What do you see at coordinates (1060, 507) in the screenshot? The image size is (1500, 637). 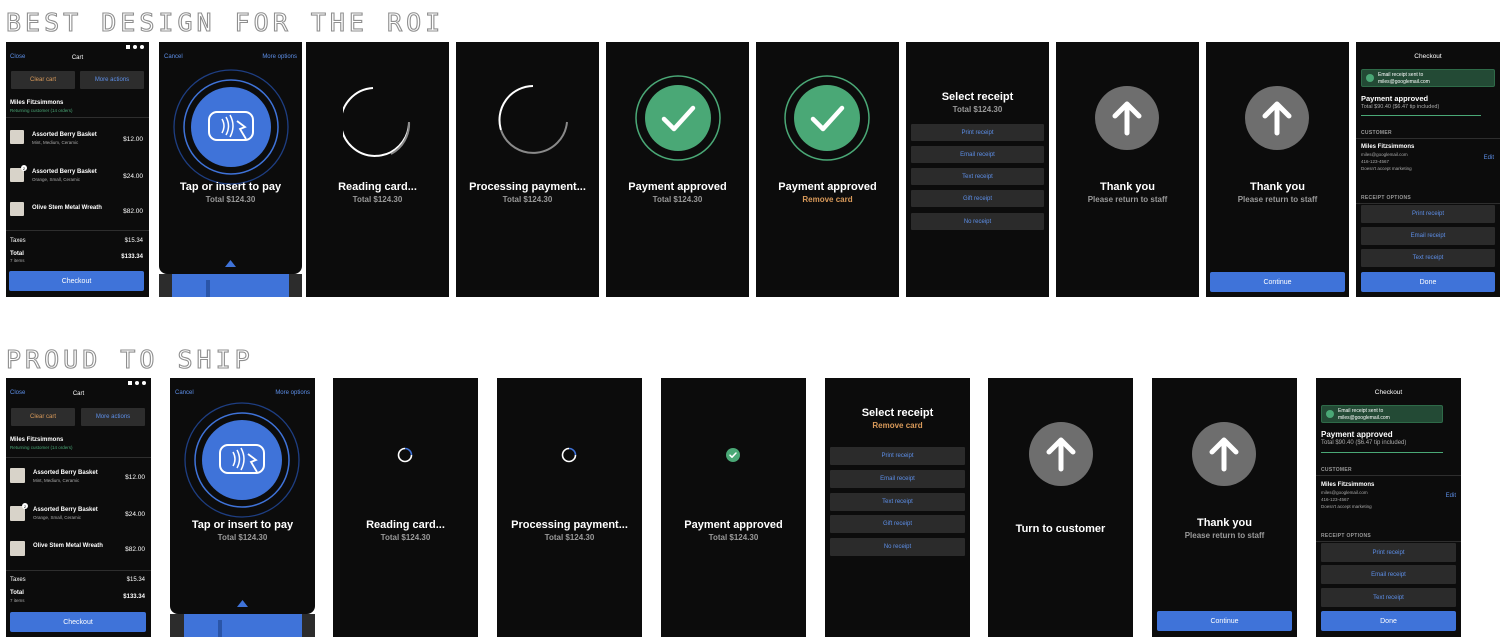 I see `screen-turn-customer-2: Turn to customer` at bounding box center [1060, 507].